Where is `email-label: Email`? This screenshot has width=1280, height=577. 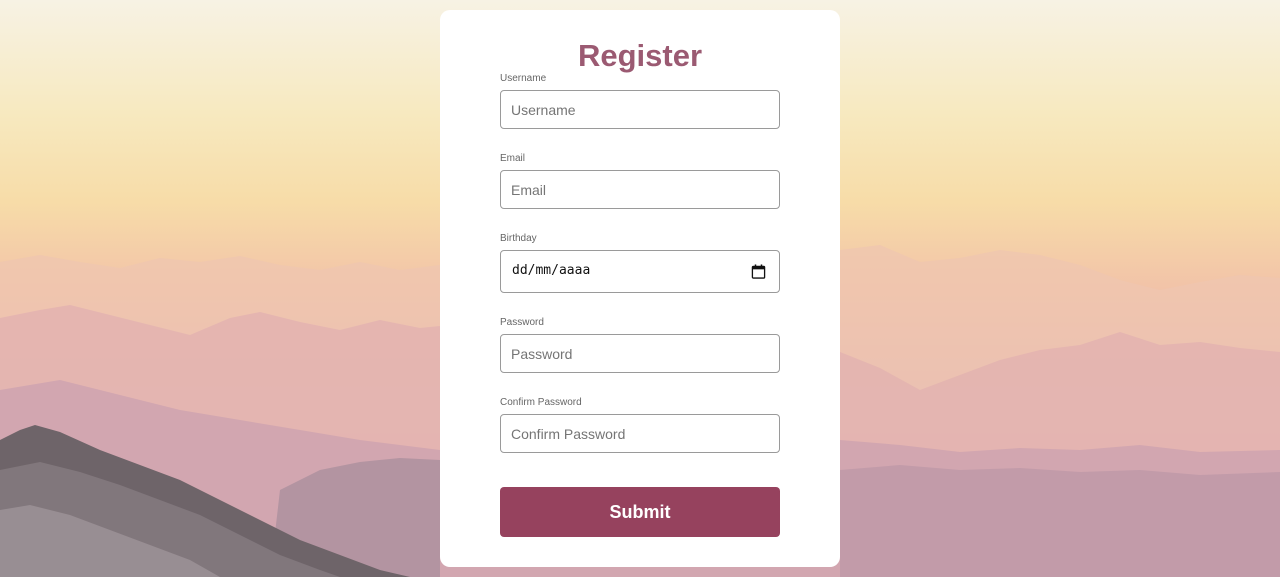
email-label: Email is located at coordinates (513, 158).